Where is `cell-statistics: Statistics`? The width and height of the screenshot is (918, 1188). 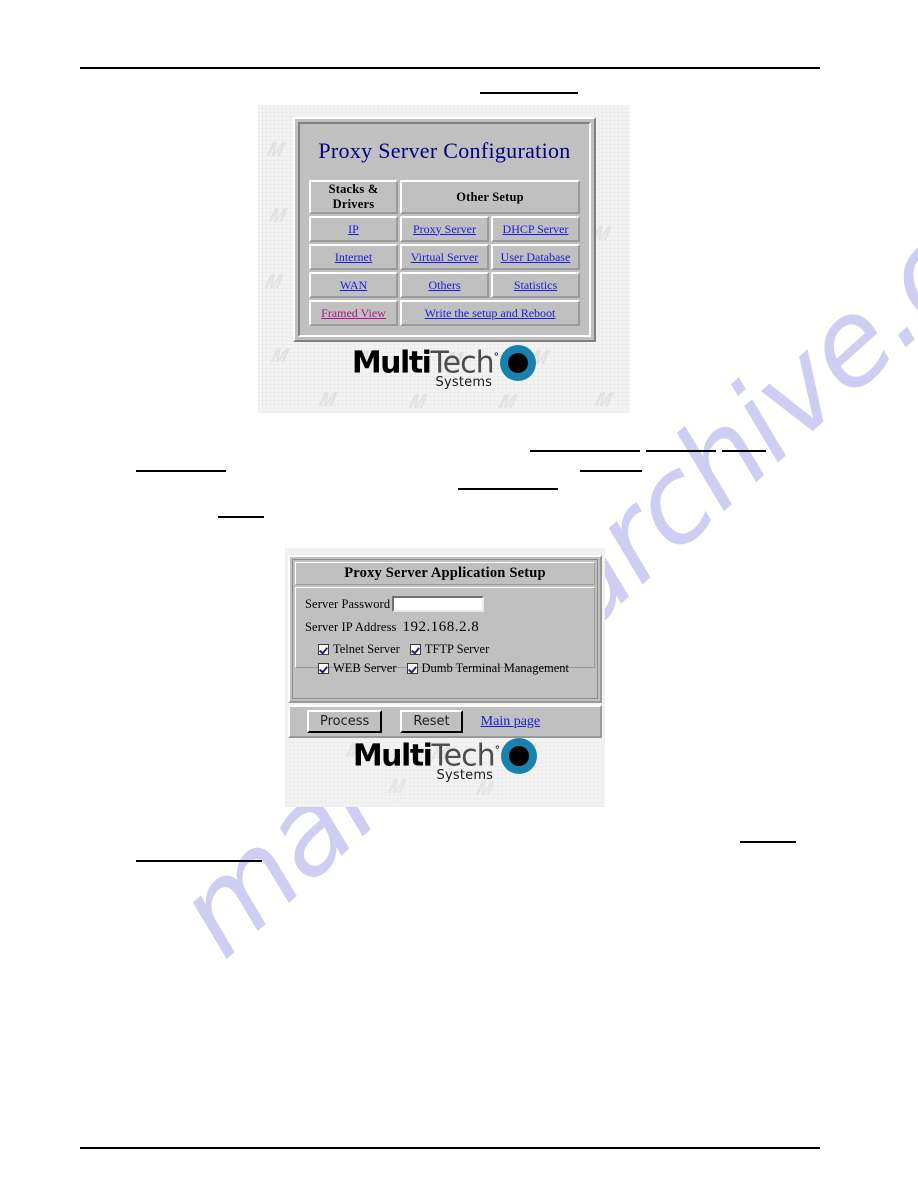
cell-statistics: Statistics is located at coordinates (535, 285).